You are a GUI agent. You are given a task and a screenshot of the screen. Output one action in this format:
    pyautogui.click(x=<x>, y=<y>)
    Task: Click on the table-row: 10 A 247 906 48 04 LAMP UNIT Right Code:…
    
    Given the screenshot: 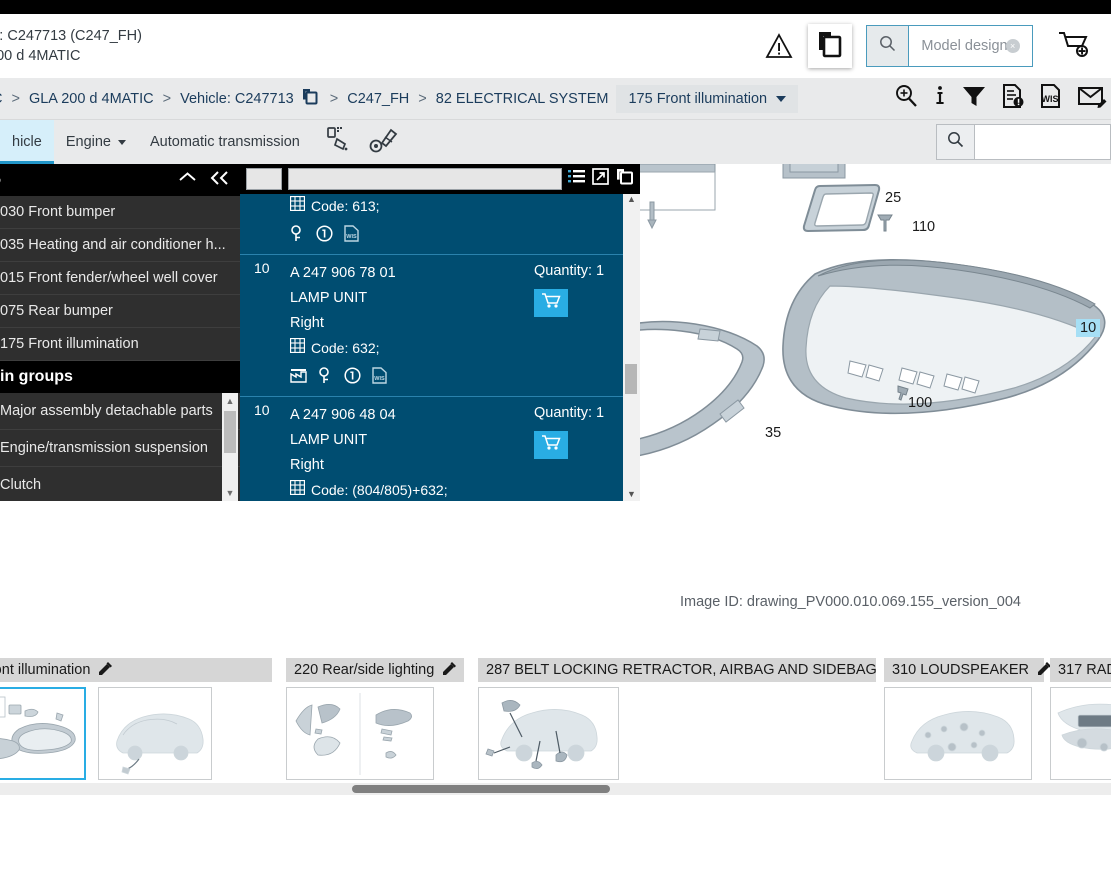 What is the action you would take?
    pyautogui.click(x=440, y=449)
    